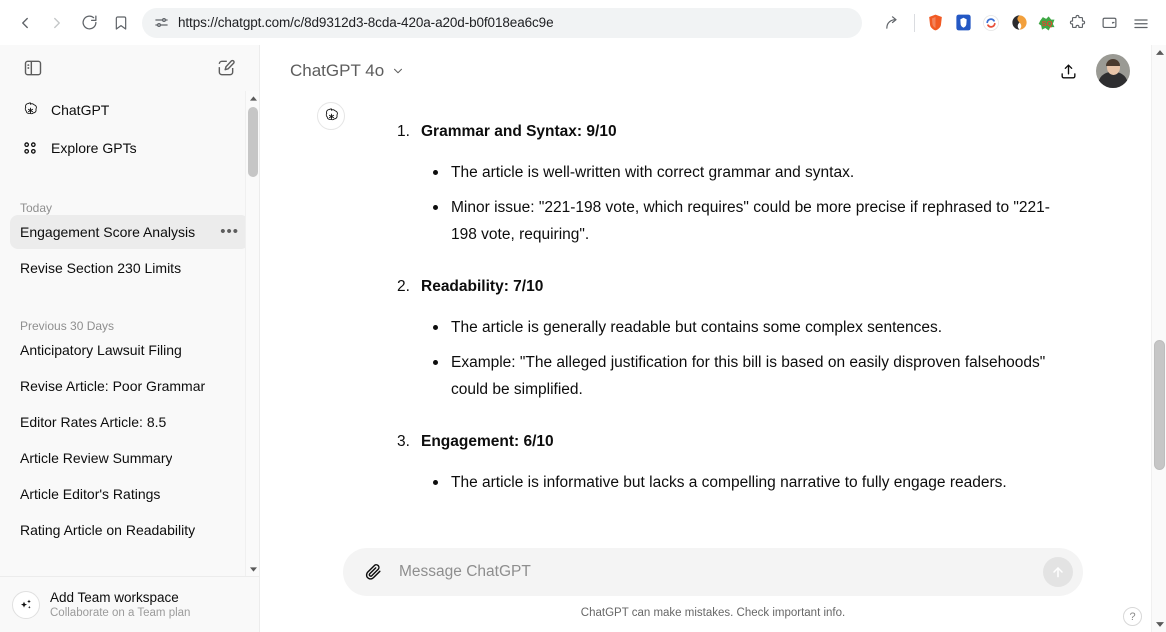 The width and height of the screenshot is (1166, 632). What do you see at coordinates (253, 98) in the screenshot?
I see `sidebar-scroll-up-icon` at bounding box center [253, 98].